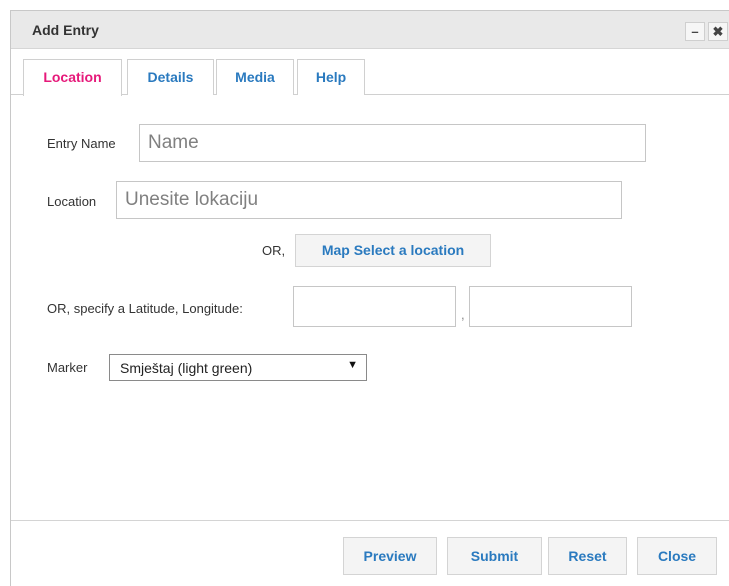 The image size is (729, 586). What do you see at coordinates (255, 77) in the screenshot?
I see `tab-media: Media` at bounding box center [255, 77].